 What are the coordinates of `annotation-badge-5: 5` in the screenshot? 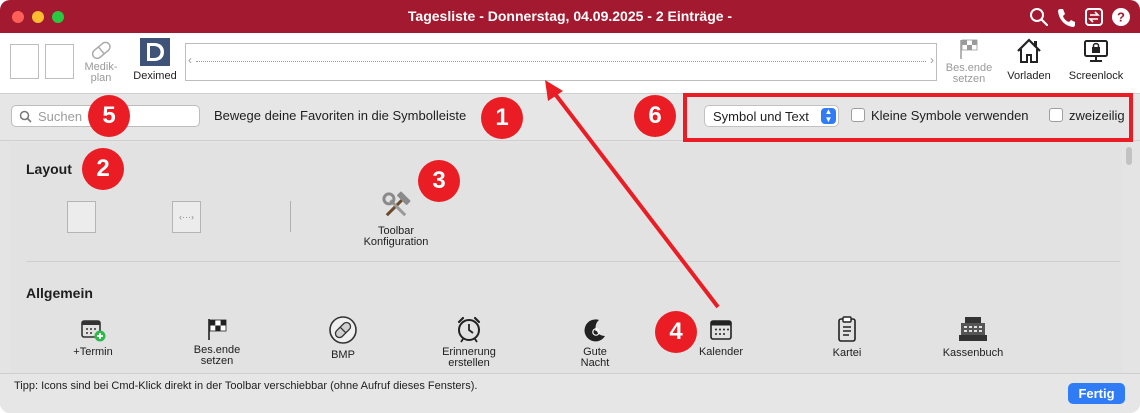 It's located at (109, 116).